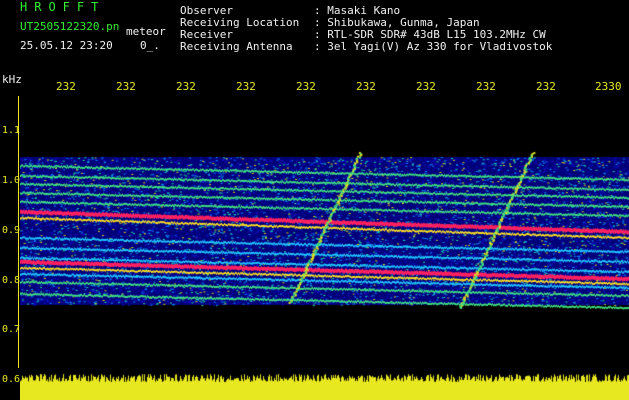  Describe the element at coordinates (324, 384) in the screenshot. I see `power-strip-canvas` at that location.